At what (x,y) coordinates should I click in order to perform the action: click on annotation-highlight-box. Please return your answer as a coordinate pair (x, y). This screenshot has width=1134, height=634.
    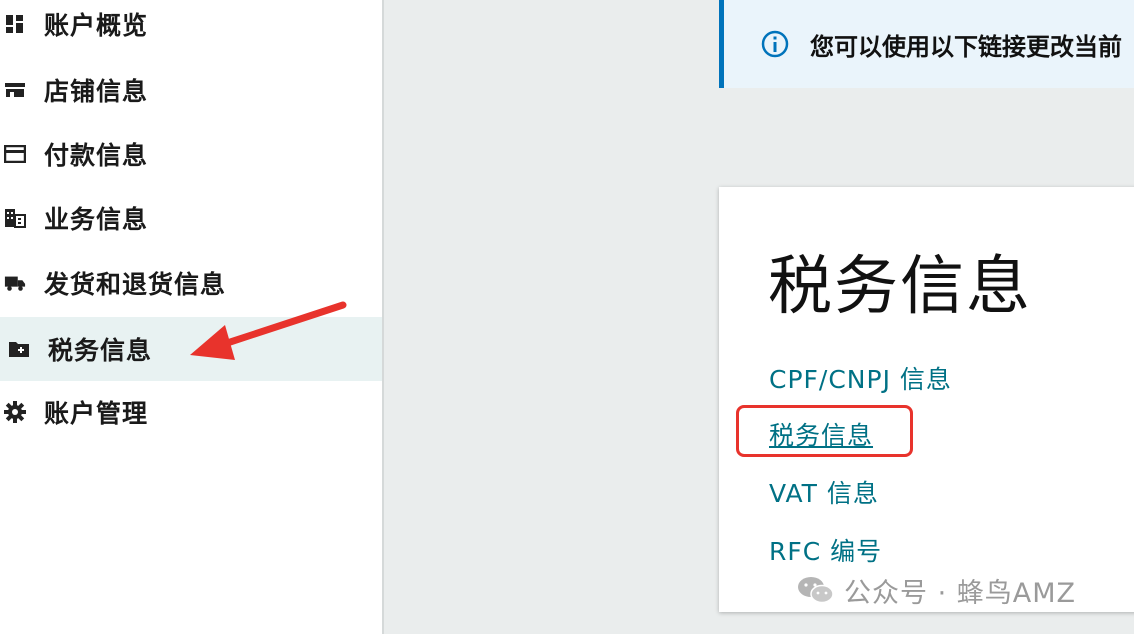
    Looking at the image, I should click on (824, 431).